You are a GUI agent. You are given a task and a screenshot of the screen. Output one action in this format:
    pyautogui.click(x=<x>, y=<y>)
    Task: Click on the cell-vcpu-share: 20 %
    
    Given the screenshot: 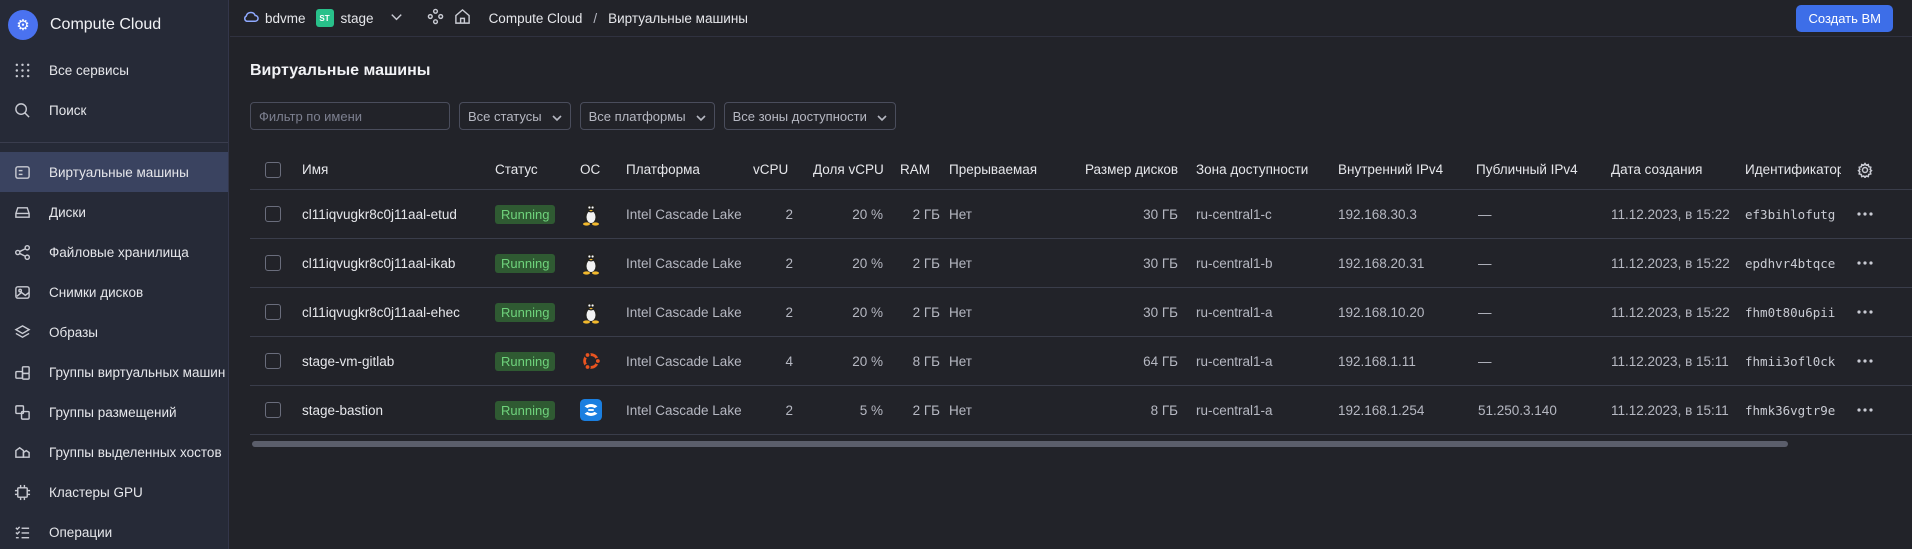 What is the action you would take?
    pyautogui.click(x=867, y=263)
    